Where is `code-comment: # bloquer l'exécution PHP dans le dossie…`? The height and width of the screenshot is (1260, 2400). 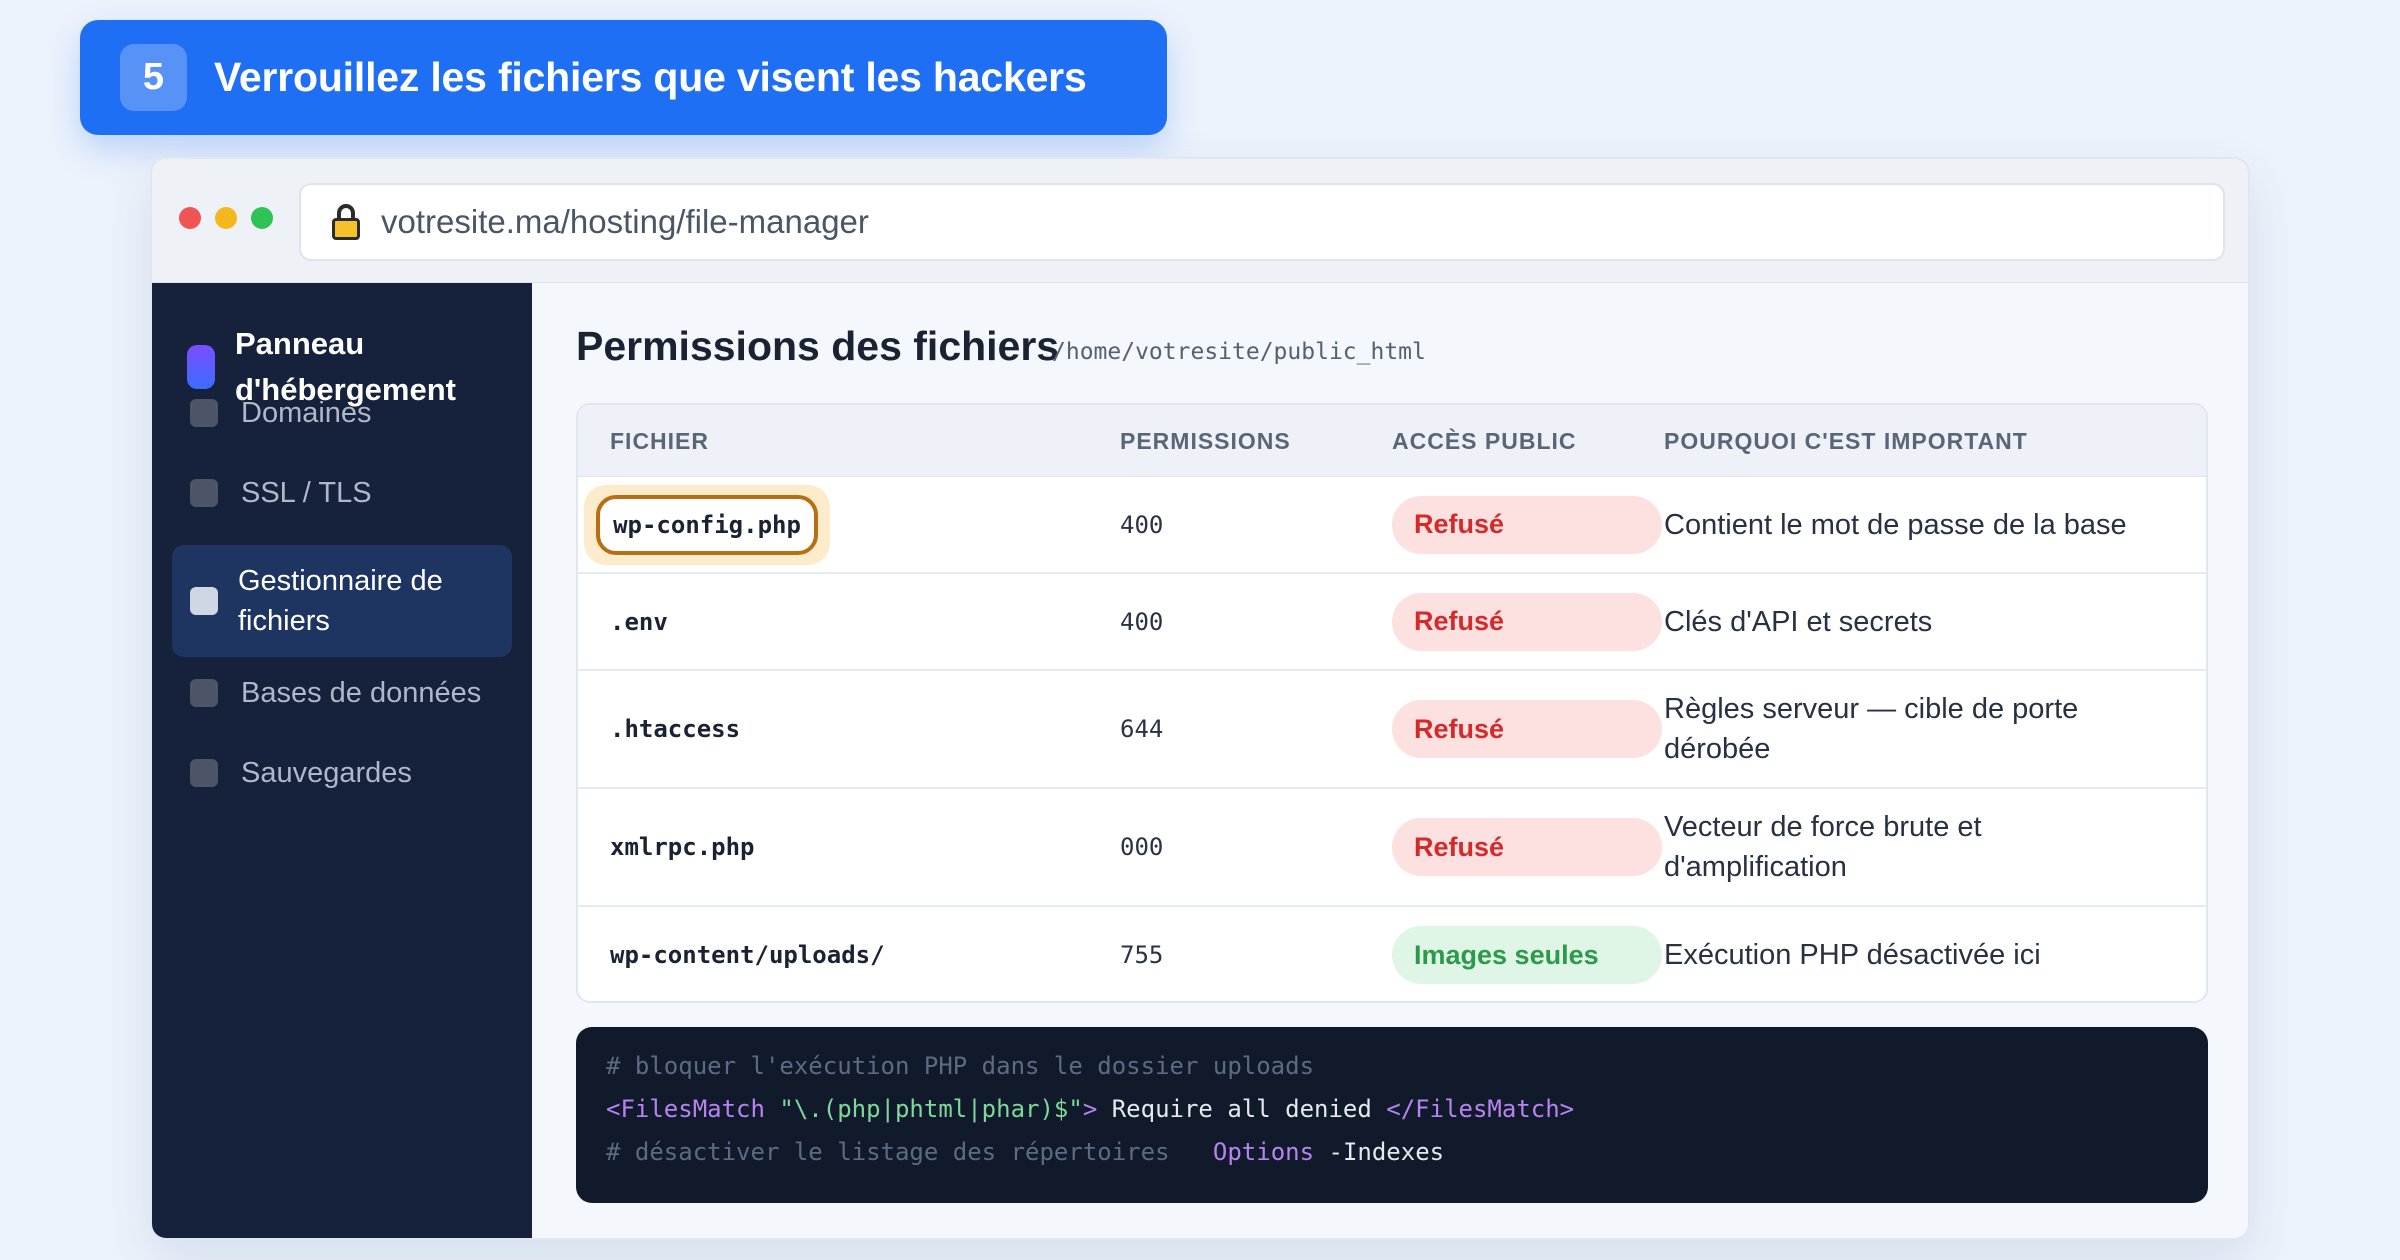 code-comment: # bloquer l'exécution PHP dans le dossie… is located at coordinates (960, 1066).